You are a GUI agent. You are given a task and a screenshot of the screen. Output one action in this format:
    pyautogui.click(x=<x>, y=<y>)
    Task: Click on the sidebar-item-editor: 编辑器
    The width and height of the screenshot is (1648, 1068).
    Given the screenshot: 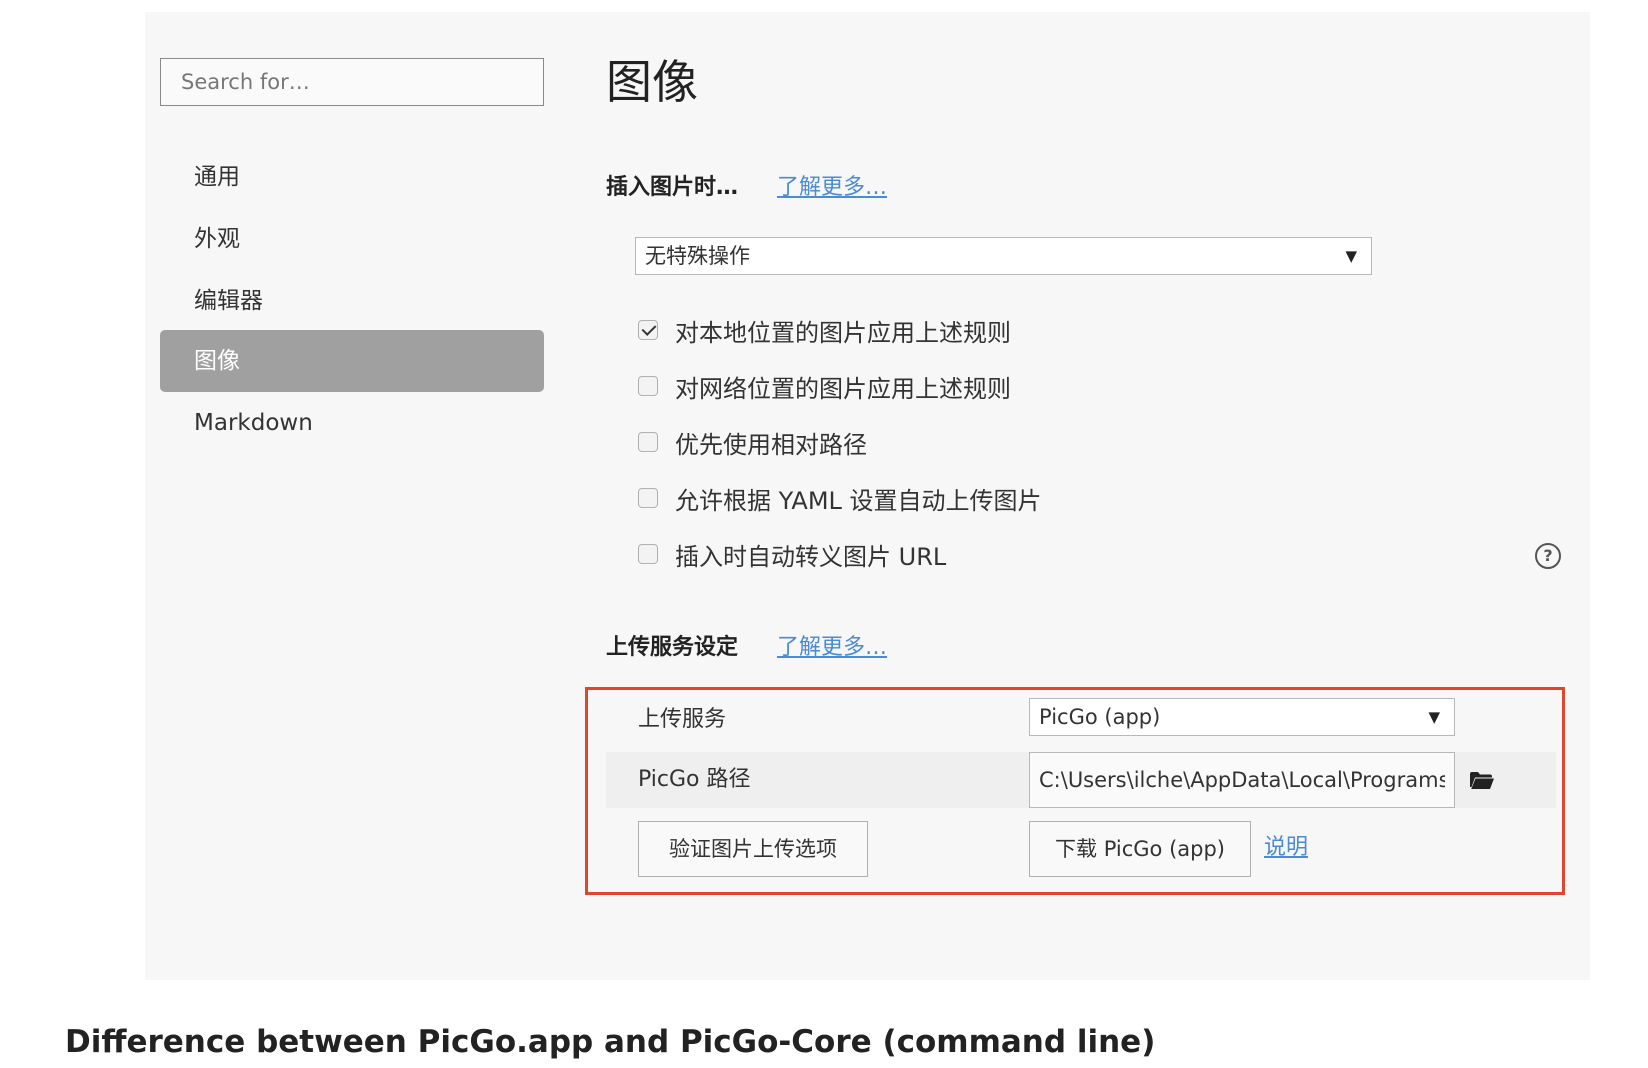 What is the action you would take?
    pyautogui.click(x=352, y=301)
    